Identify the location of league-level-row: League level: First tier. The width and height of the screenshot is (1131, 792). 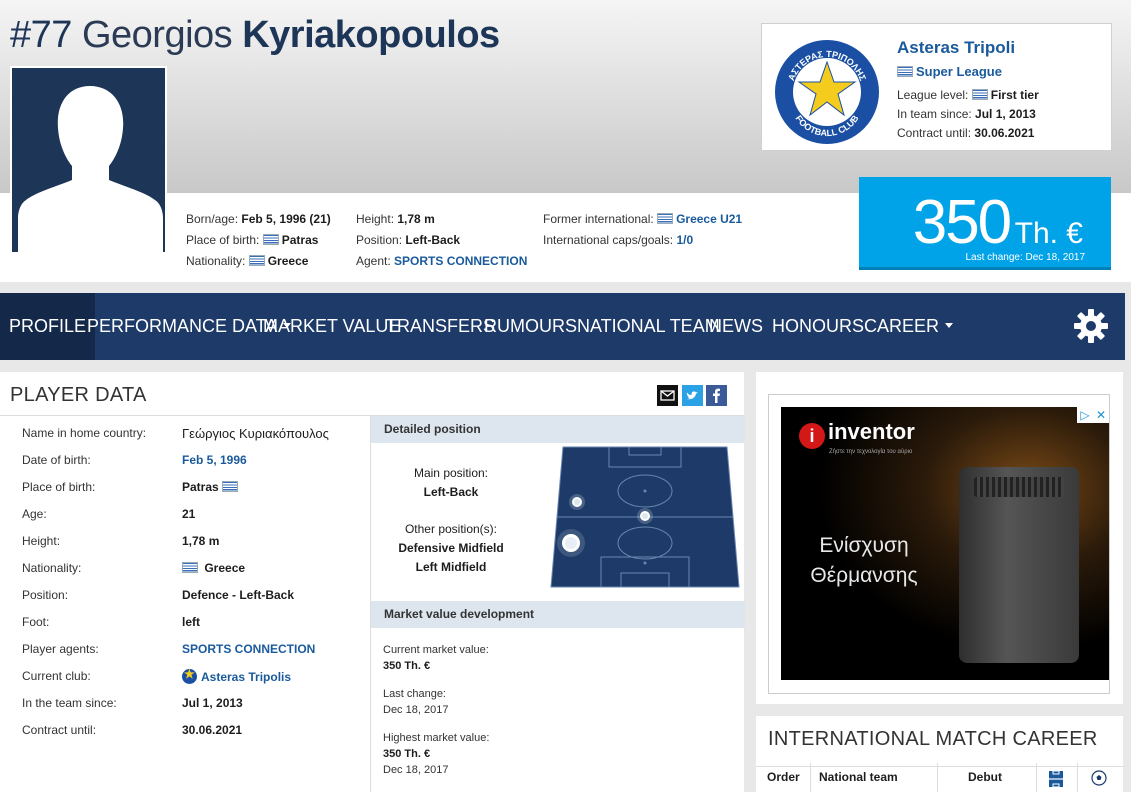
(968, 95).